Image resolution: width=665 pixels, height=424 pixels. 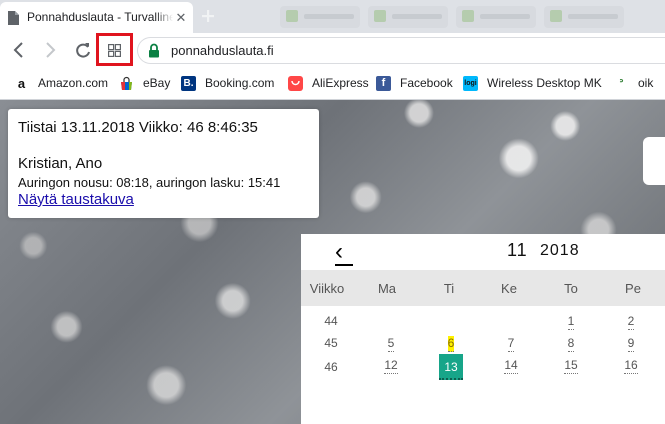 I want to click on browser-tab-active: Ponnahduslauta - Turvallinen ✕, so click(x=96, y=17).